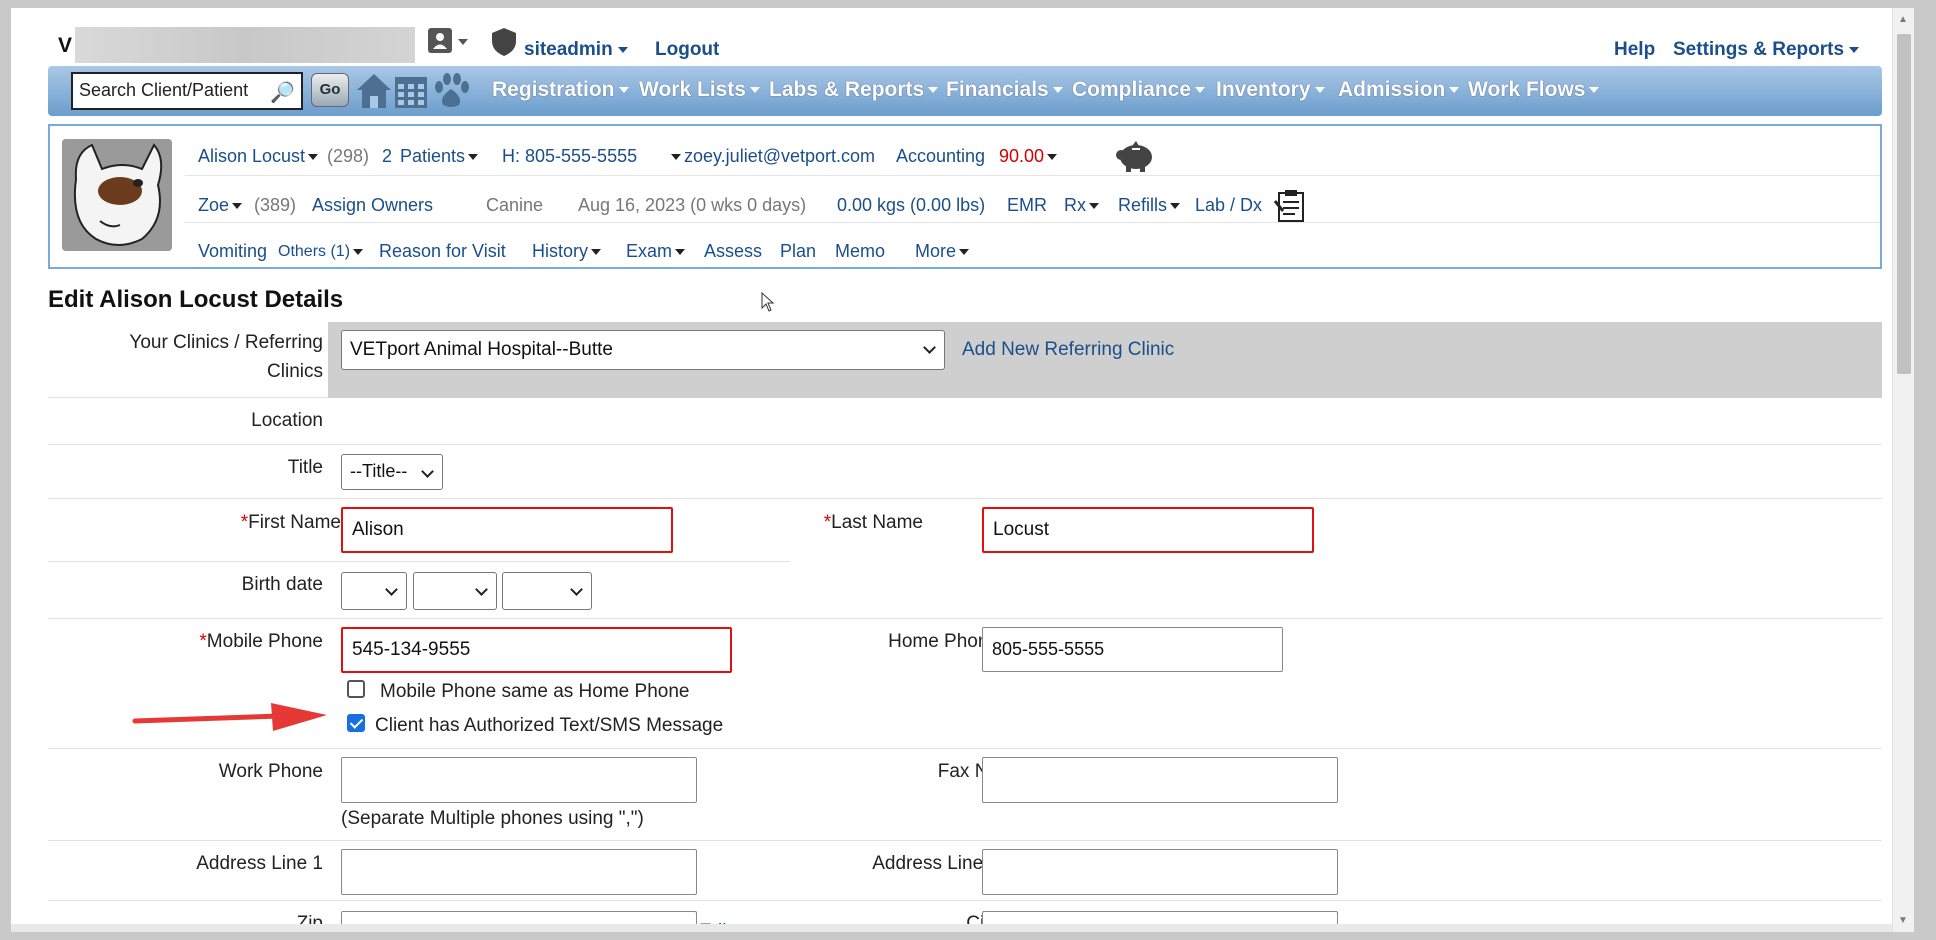  I want to click on patients-menu: Patients, so click(439, 156).